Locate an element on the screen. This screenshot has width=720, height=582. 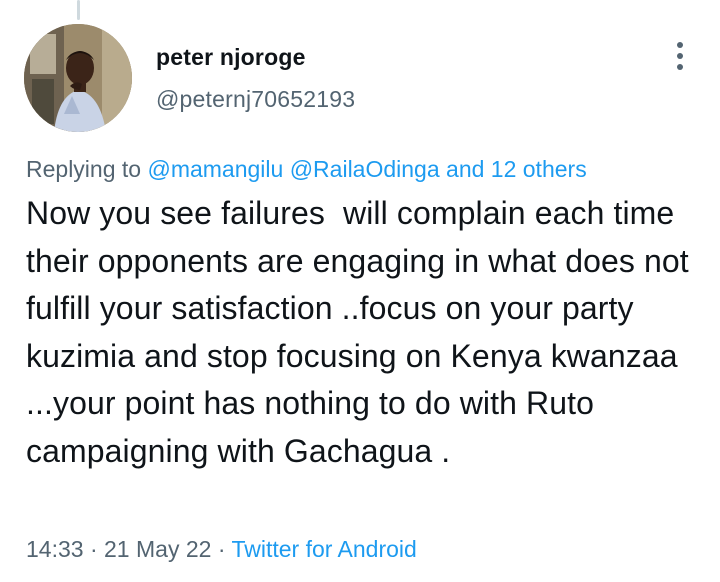
more-options-button is located at coordinates (680, 56).